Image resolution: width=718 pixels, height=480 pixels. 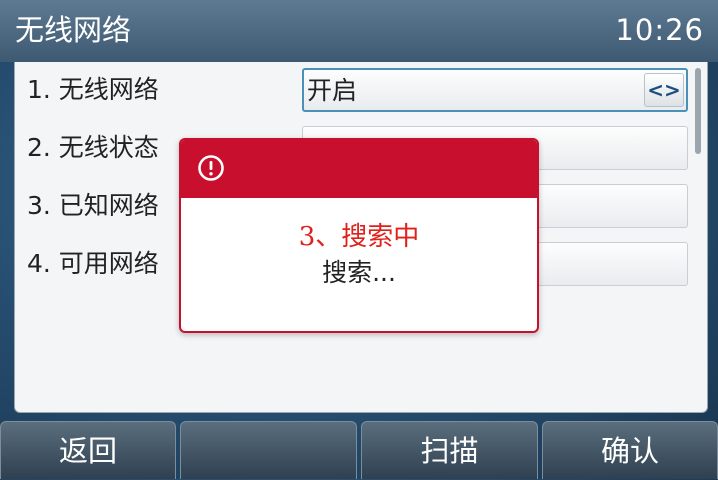 I want to click on title-bar: 无线网络 10:26, so click(x=359, y=31).